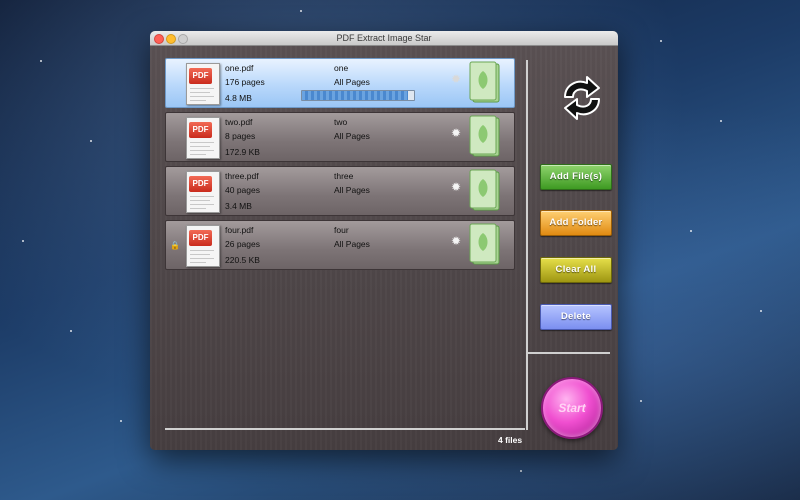 This screenshot has width=800, height=500. I want to click on file-name: one.pdf, so click(239, 68).